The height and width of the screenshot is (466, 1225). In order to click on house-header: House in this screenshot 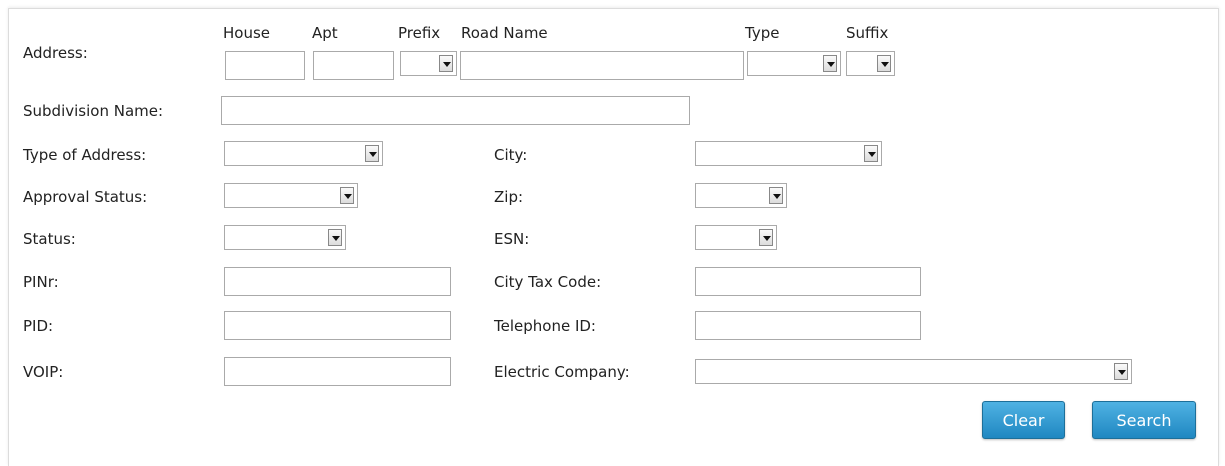, I will do `click(247, 33)`.